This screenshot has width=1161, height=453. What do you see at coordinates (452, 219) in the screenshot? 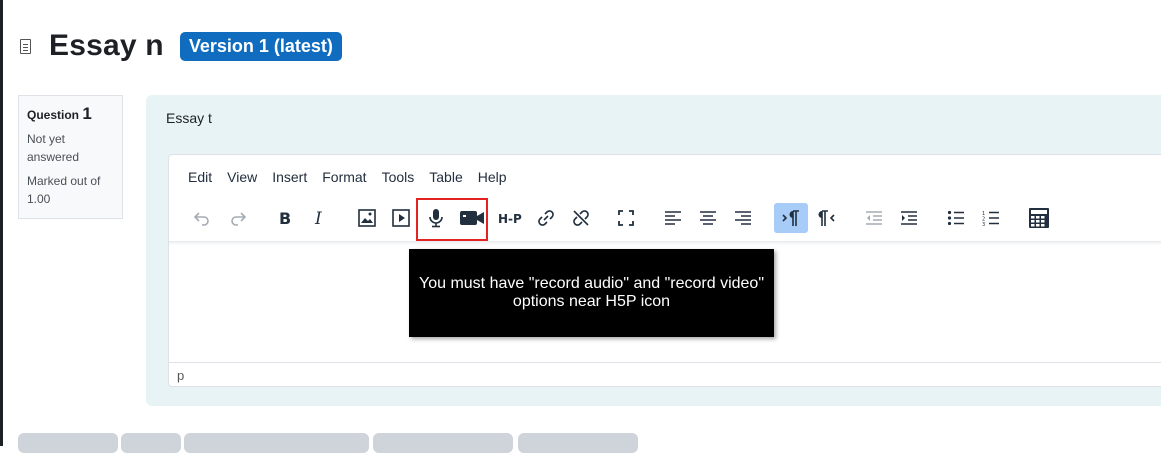
I see `annotation-highlight-box` at bounding box center [452, 219].